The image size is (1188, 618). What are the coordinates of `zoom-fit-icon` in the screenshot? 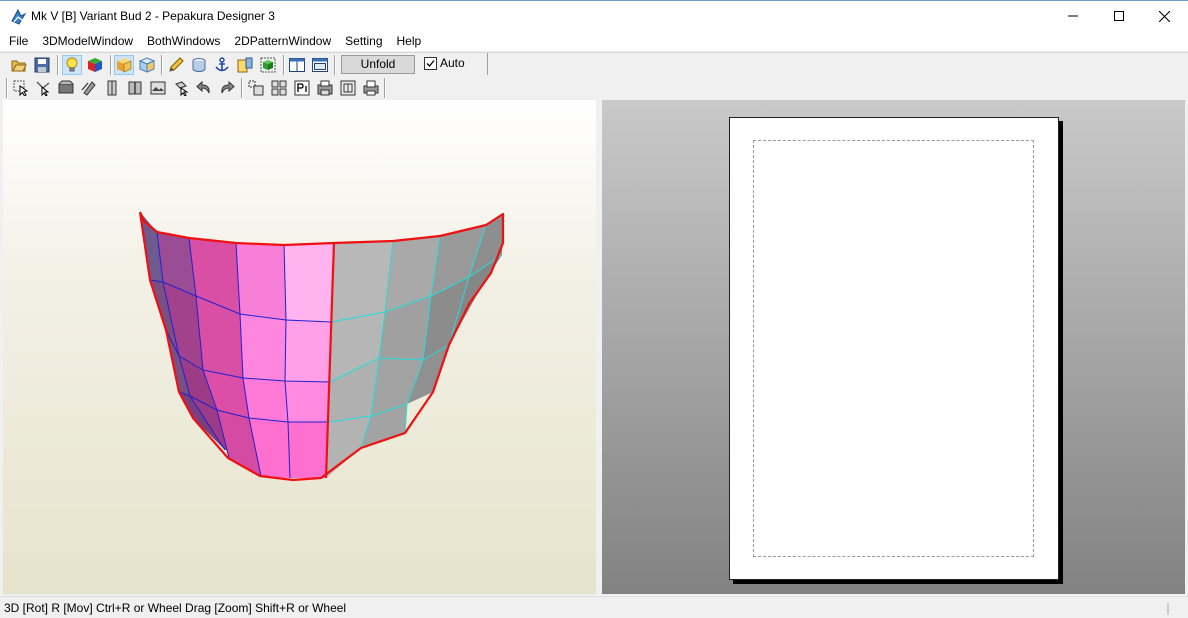 It's located at (348, 88).